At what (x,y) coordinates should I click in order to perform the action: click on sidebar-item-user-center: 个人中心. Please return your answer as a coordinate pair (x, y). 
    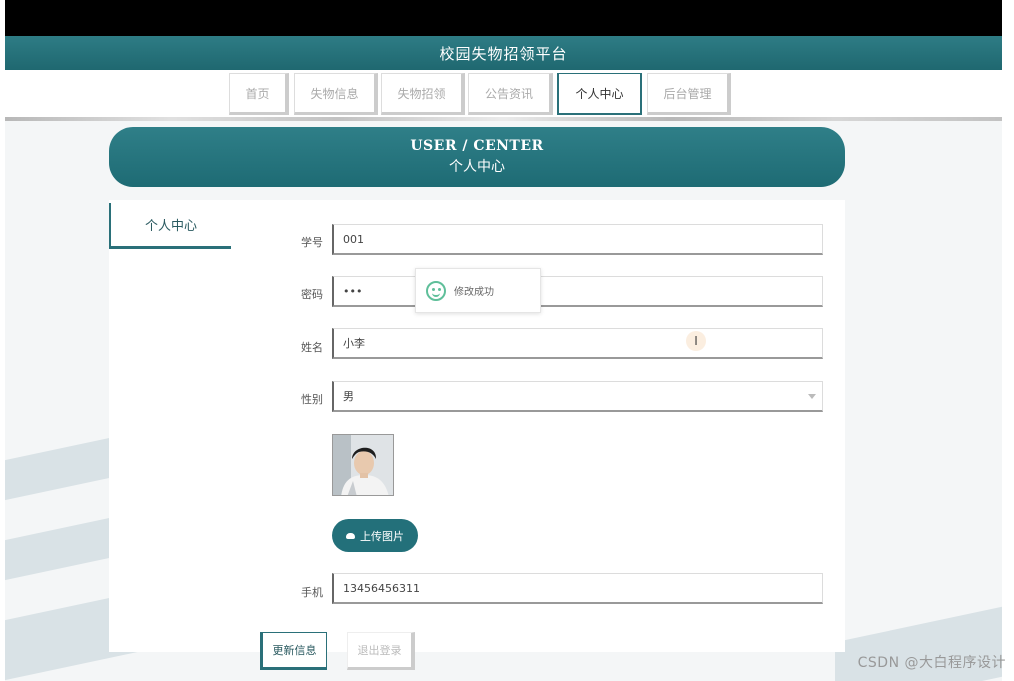
    Looking at the image, I should click on (170, 226).